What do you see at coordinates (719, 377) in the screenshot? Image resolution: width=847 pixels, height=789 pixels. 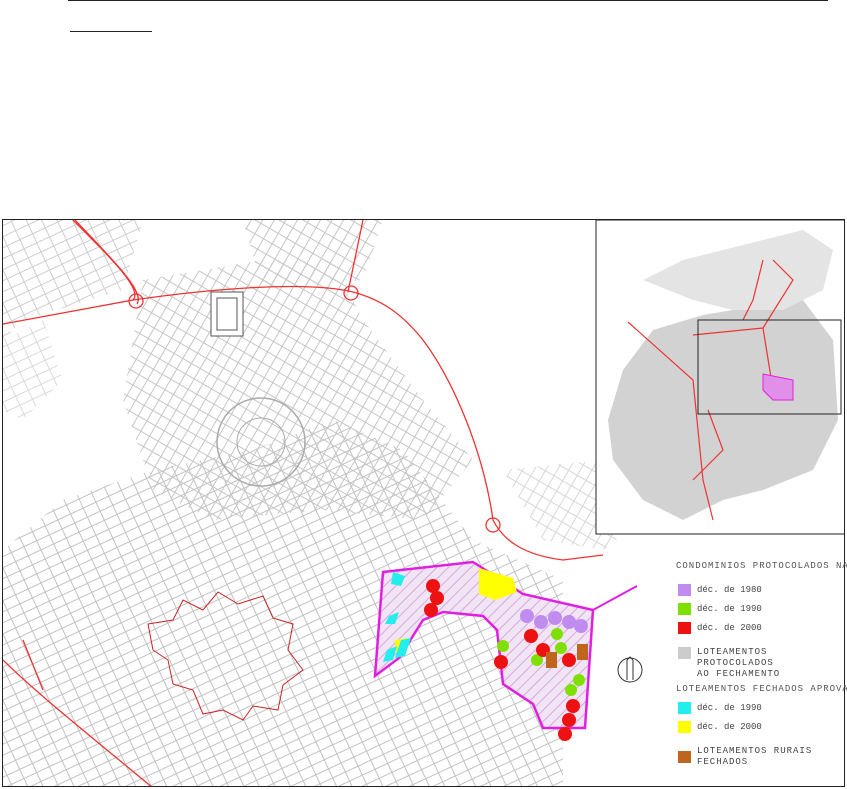 I see `inset-map` at bounding box center [719, 377].